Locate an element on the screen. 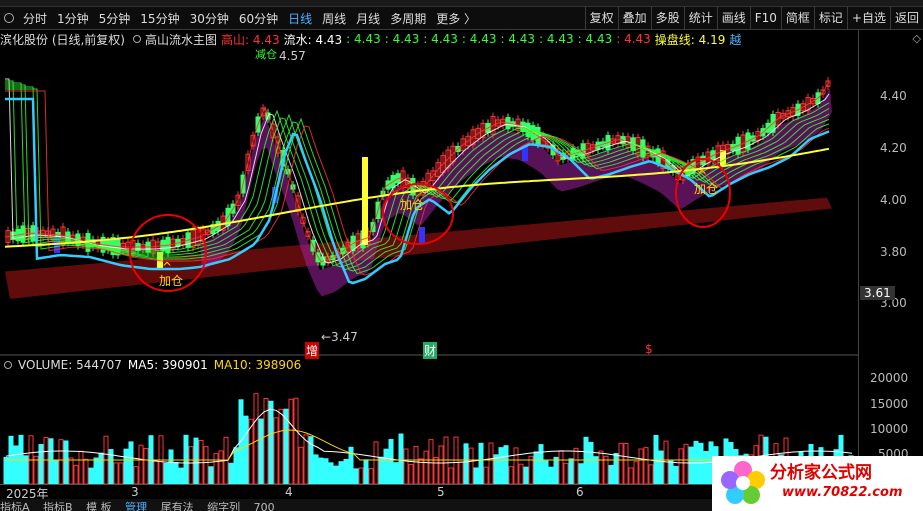 The height and width of the screenshot is (511, 923). watermark-logo: 分析家公式网 www.70822.com is located at coordinates (817, 483).